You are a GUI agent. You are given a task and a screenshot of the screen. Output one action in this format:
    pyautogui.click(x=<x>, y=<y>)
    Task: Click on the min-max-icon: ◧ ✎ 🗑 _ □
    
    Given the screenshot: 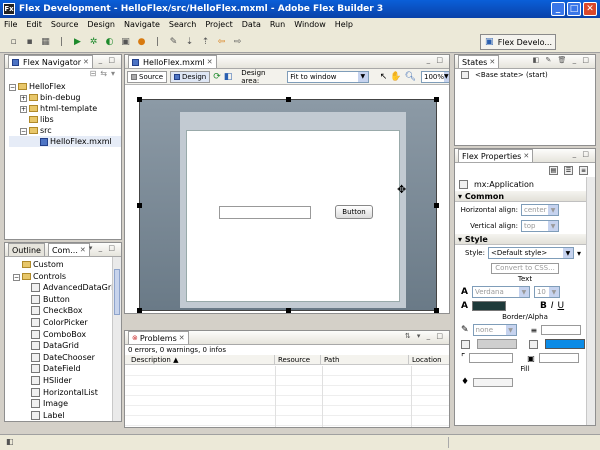 What is the action you would take?
    pyautogui.click(x=562, y=60)
    